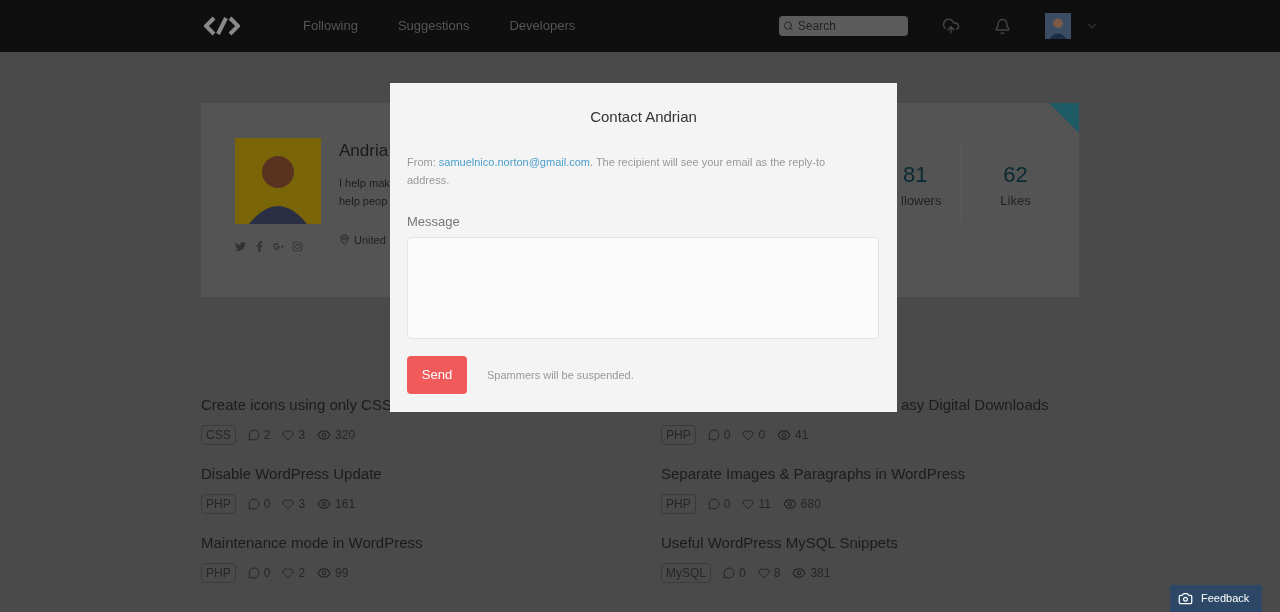 The height and width of the screenshot is (612, 1280). I want to click on spam-warning: Spammers will be suspended., so click(560, 375).